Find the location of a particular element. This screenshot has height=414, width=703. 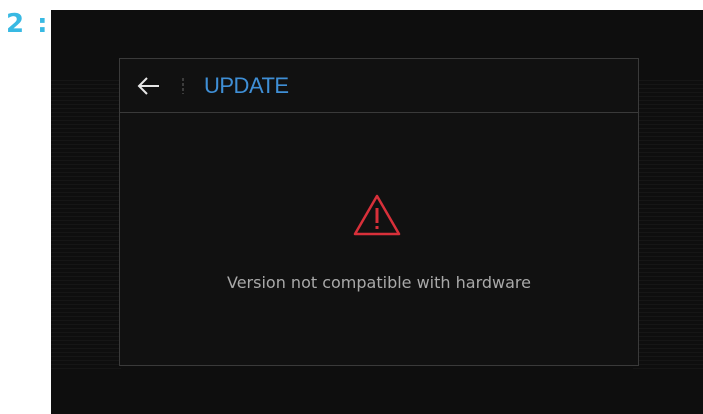

step-label: 2 : is located at coordinates (28, 24).